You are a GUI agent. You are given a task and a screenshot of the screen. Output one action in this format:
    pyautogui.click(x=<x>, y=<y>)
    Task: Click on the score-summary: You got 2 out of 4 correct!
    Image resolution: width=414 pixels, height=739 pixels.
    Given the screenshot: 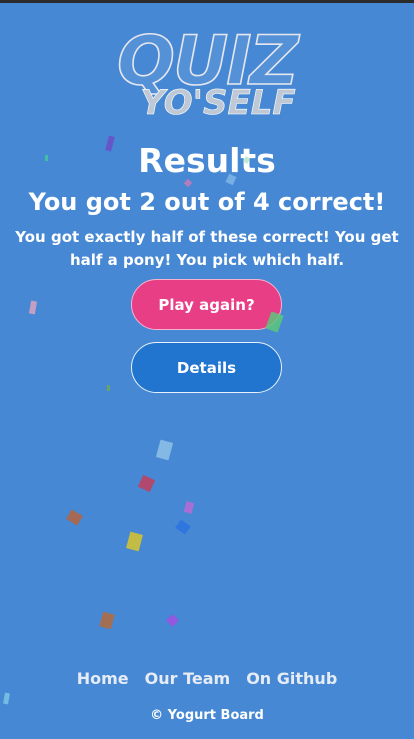 What is the action you would take?
    pyautogui.click(x=207, y=202)
    